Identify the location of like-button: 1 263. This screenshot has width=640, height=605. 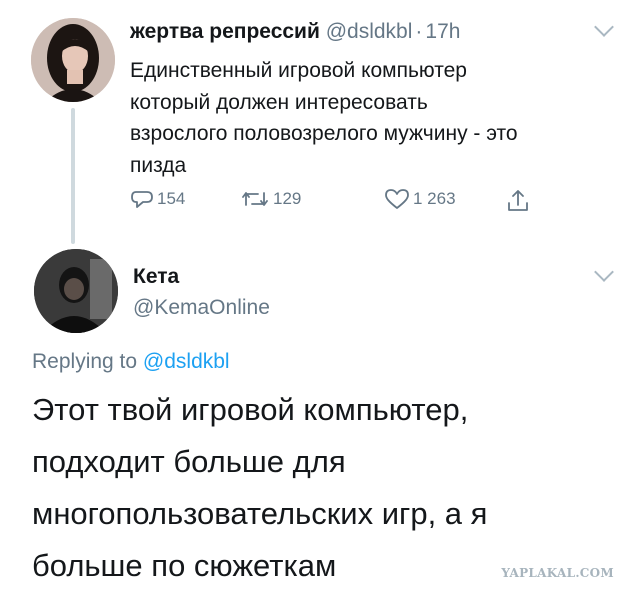
(420, 199).